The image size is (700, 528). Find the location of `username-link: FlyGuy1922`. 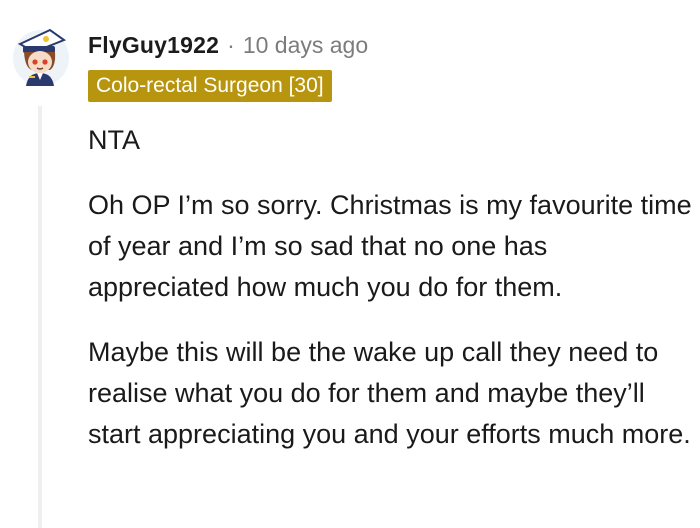

username-link: FlyGuy1922 is located at coordinates (153, 45).